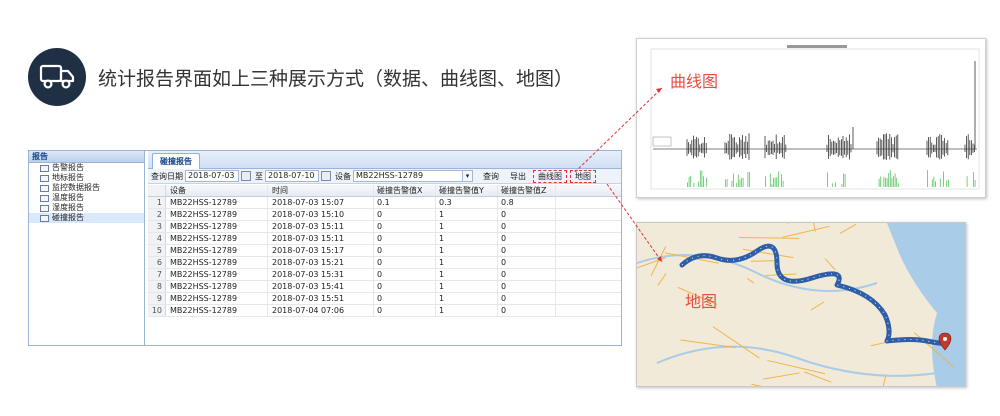  What do you see at coordinates (634, 223) in the screenshot?
I see `arrow-to-map` at bounding box center [634, 223].